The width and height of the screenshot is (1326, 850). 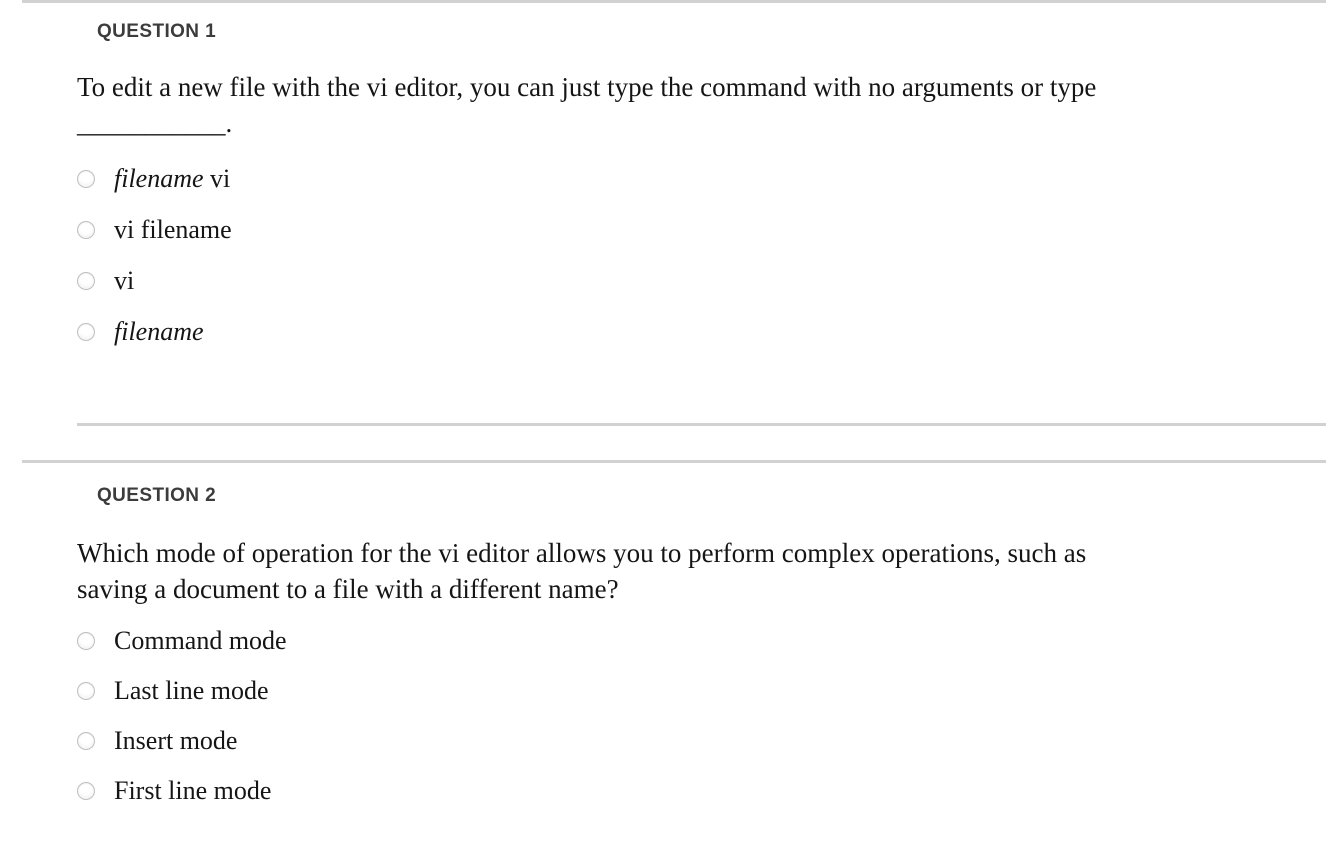 I want to click on option-label: vi, so click(x=124, y=281).